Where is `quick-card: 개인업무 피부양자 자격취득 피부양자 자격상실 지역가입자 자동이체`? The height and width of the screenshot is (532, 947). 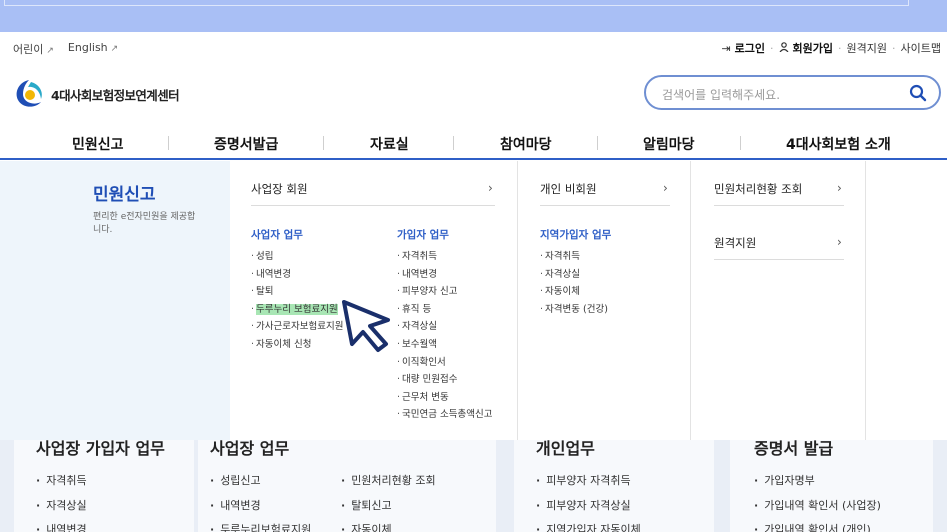 quick-card: 개인업무 피부양자 자격취득 피부양자 자격상실 지역가입자 자동이체 is located at coordinates (614, 485).